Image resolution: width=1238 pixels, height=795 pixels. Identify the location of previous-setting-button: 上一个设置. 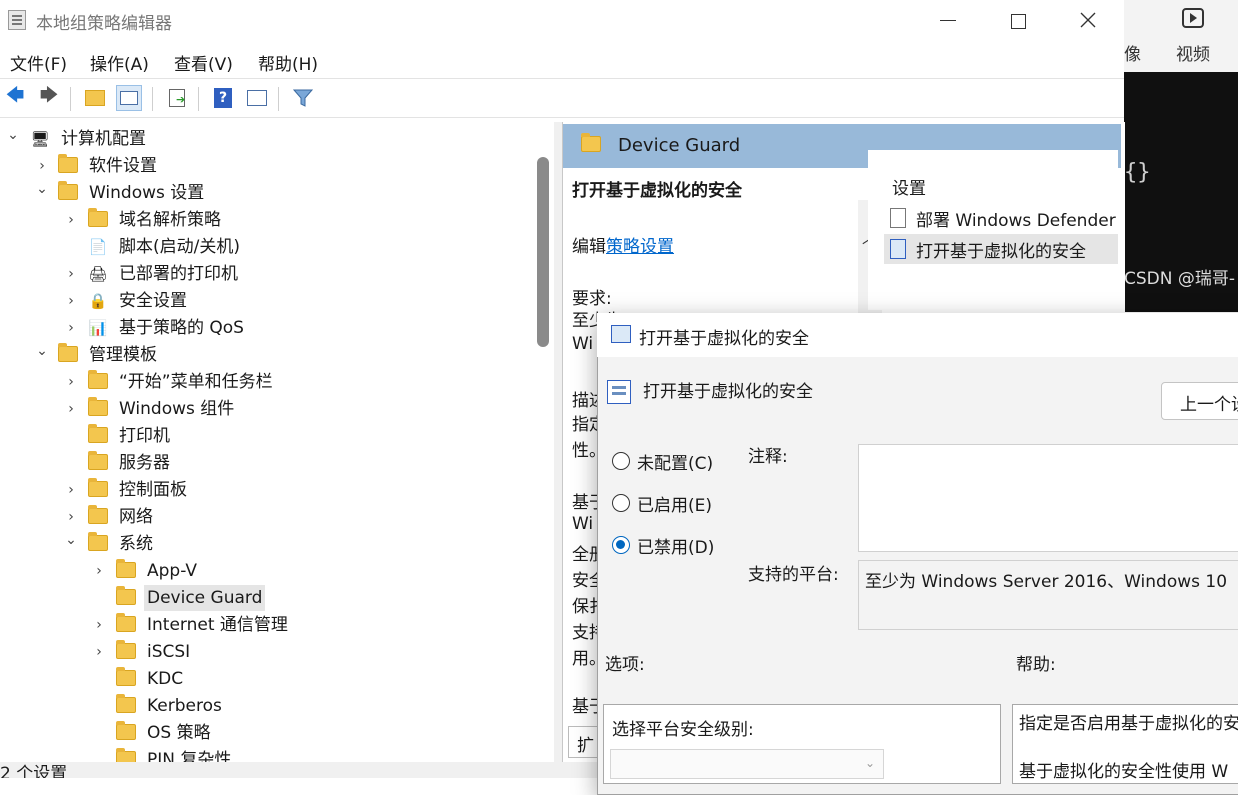
(1199, 401).